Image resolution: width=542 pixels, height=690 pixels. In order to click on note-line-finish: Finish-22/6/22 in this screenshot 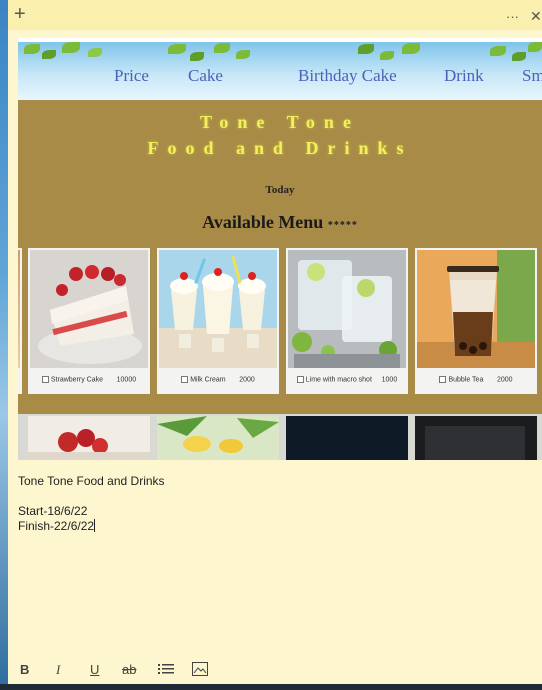, I will do `click(56, 526)`.